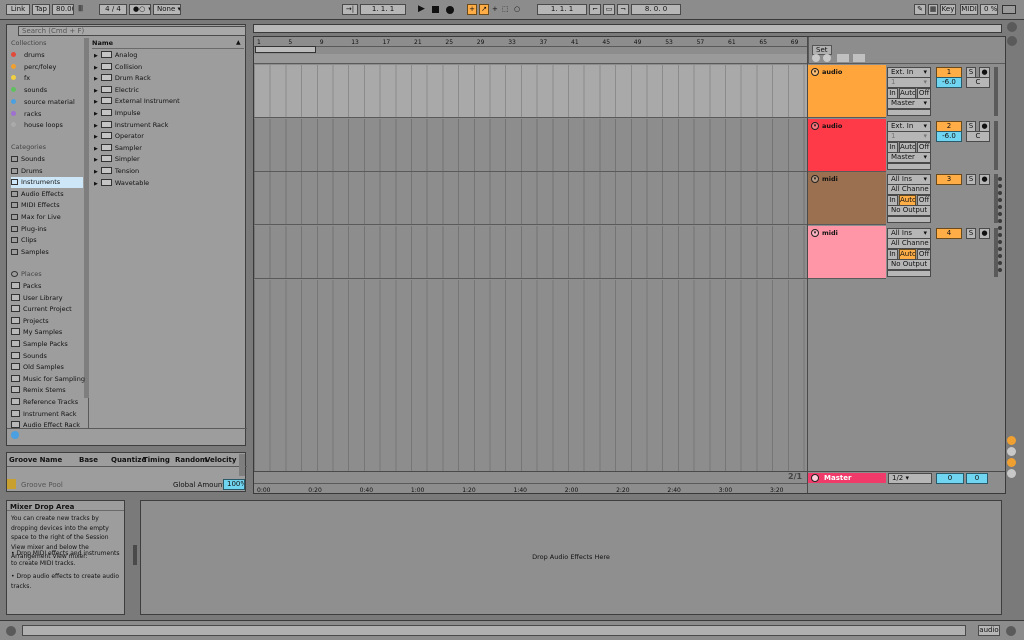 The width and height of the screenshot is (1024, 640). What do you see at coordinates (859, 58) in the screenshot?
I see `lock-icon` at bounding box center [859, 58].